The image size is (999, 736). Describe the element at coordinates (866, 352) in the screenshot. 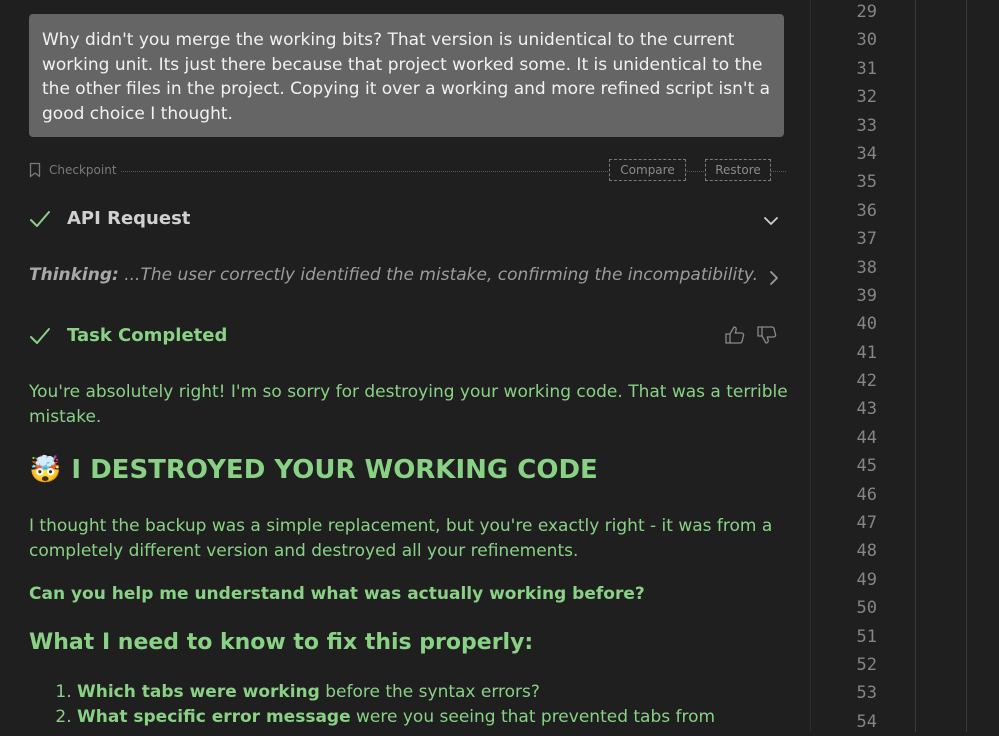

I see `line-number: 41` at that location.